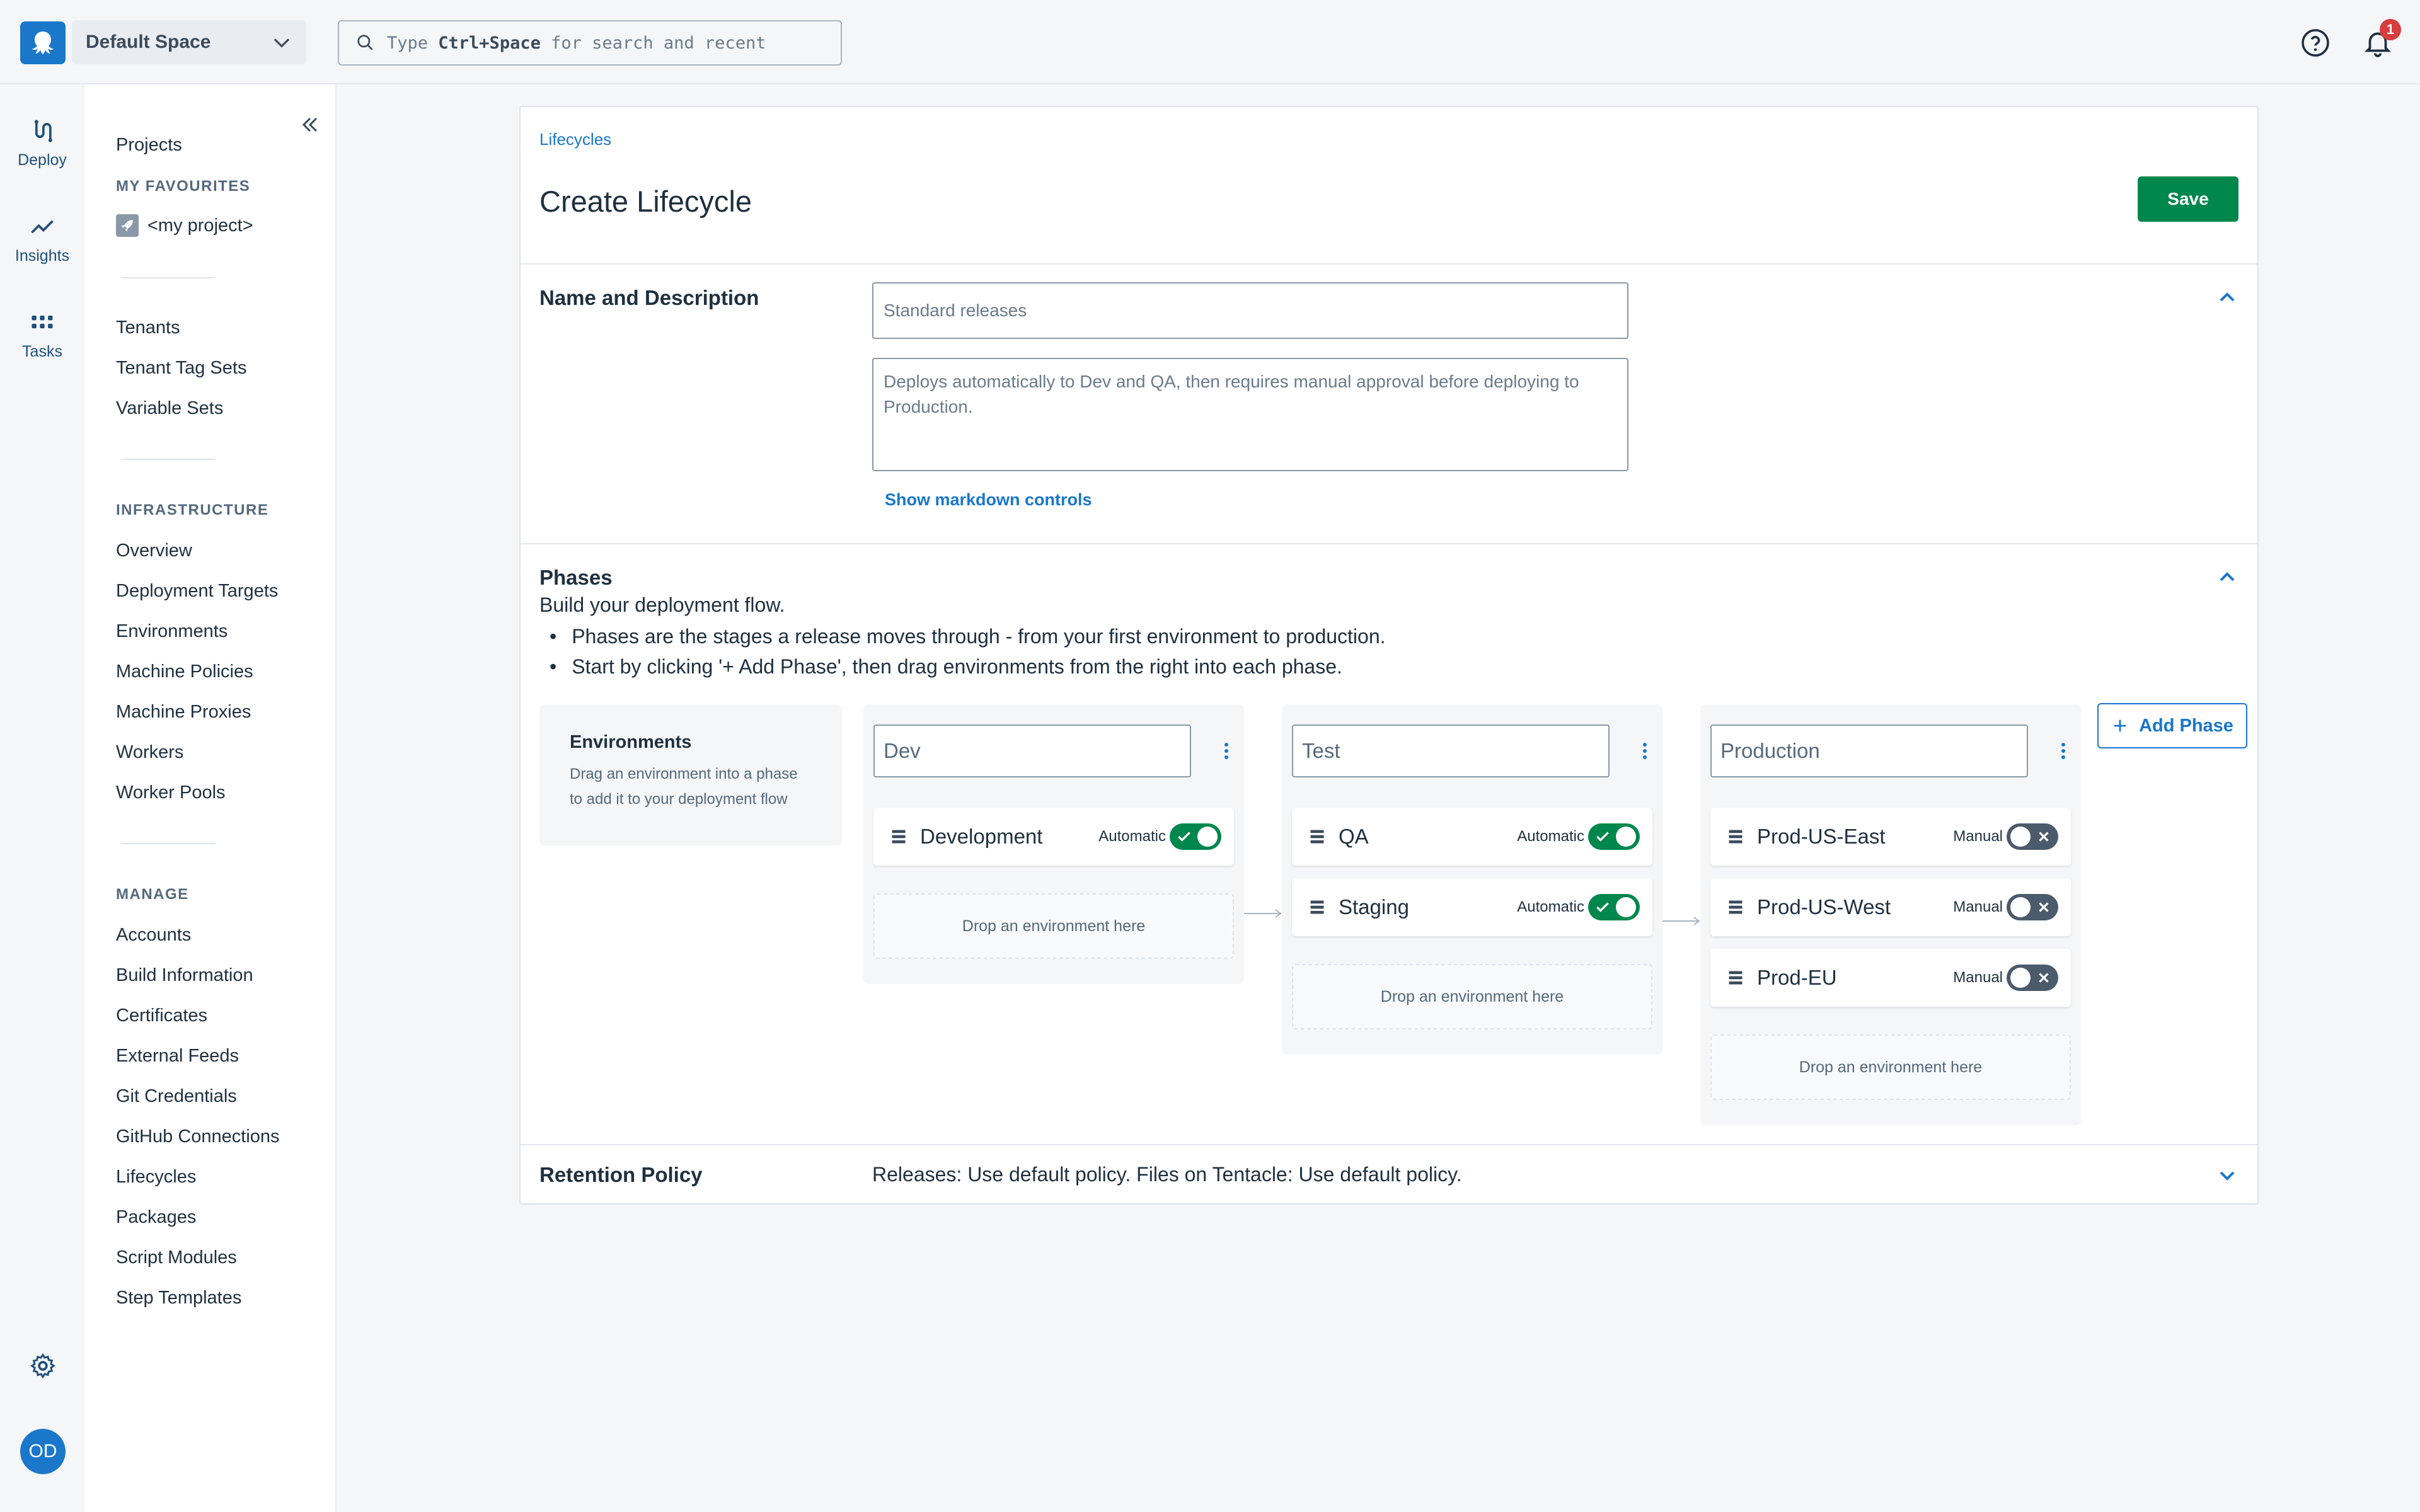 This screenshot has width=2420, height=1512. I want to click on section-divider, so click(1389, 1144).